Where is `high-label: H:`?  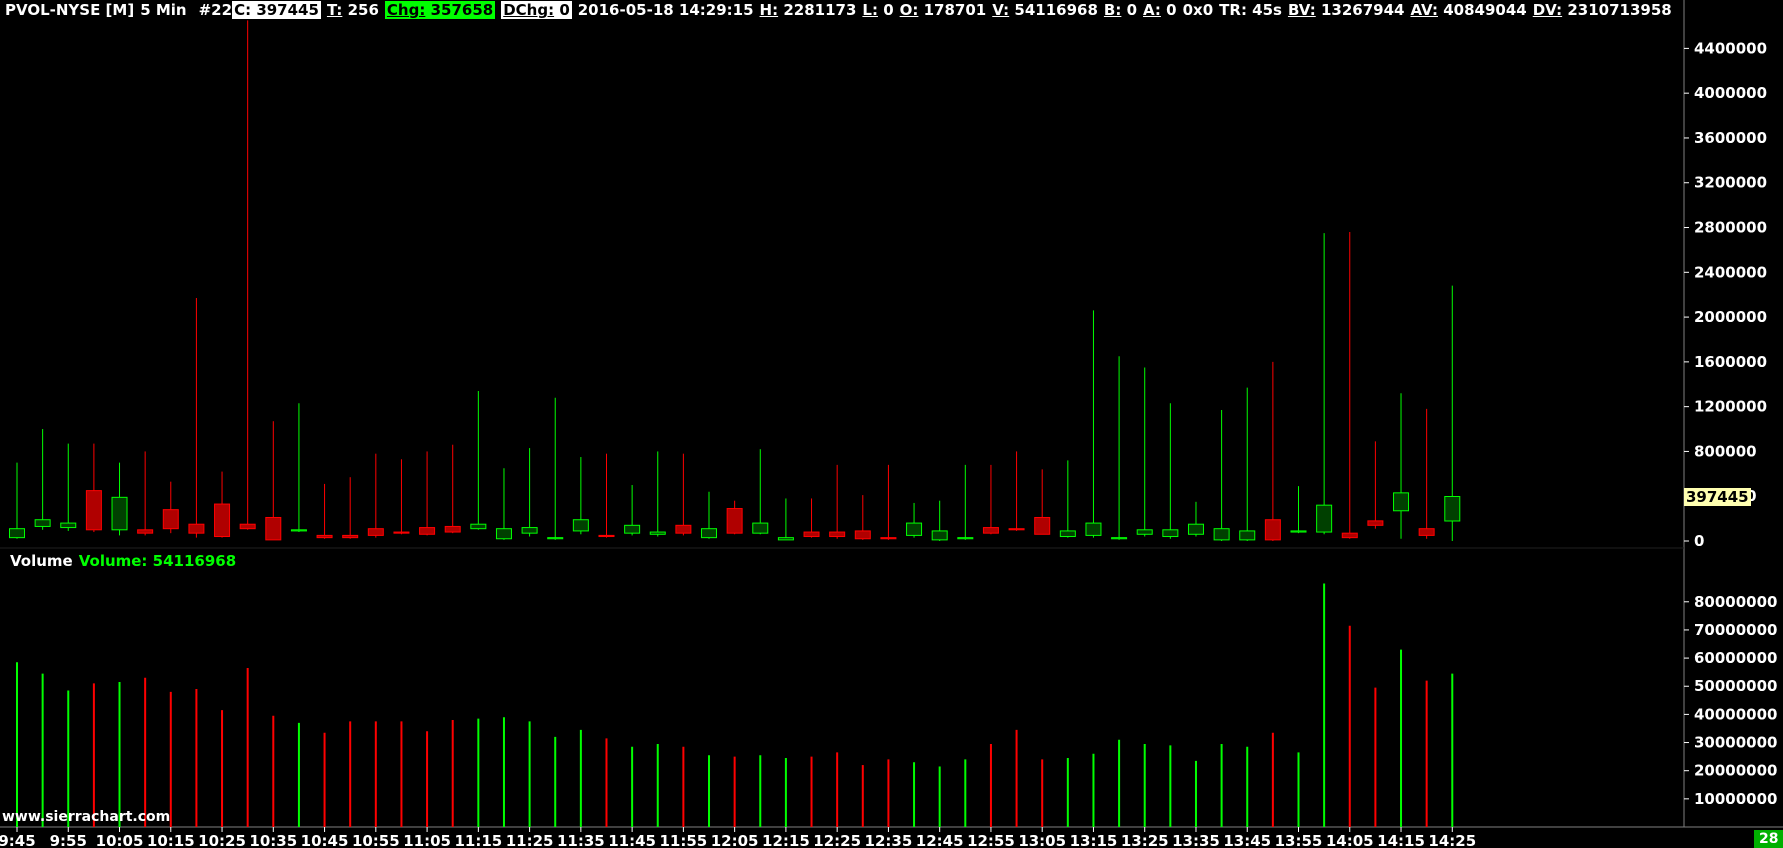 high-label: H: is located at coordinates (769, 10).